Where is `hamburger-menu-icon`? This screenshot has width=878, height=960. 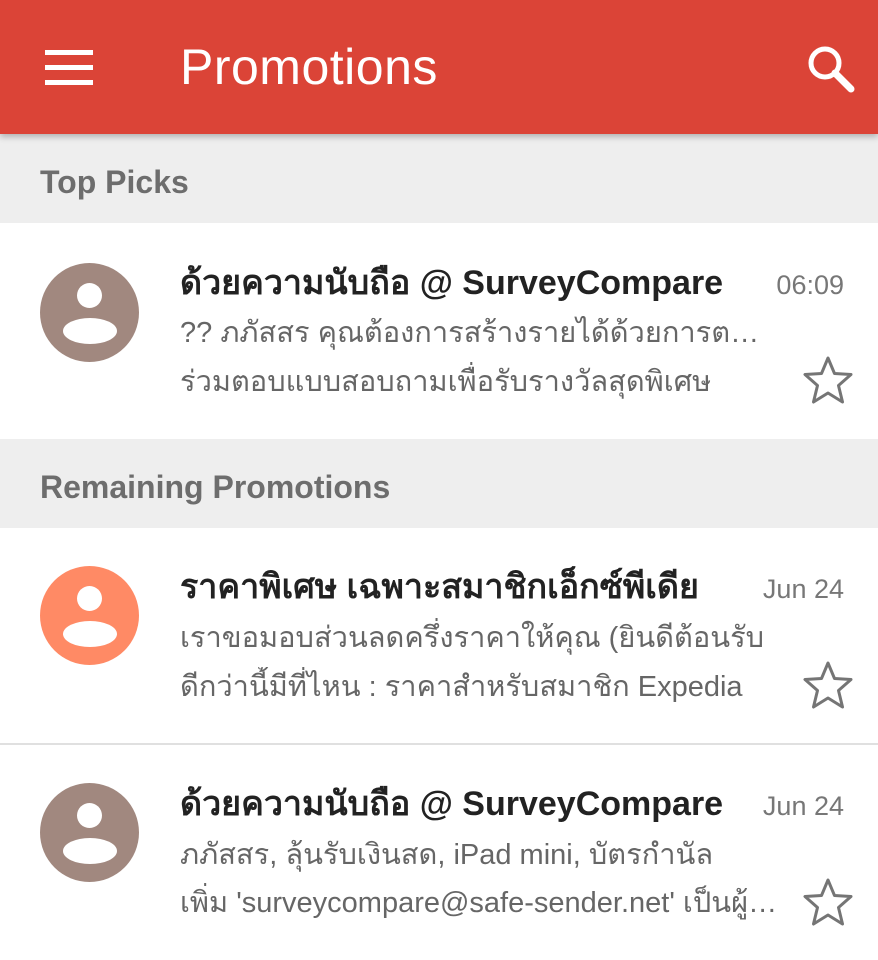
hamburger-menu-icon is located at coordinates (69, 67).